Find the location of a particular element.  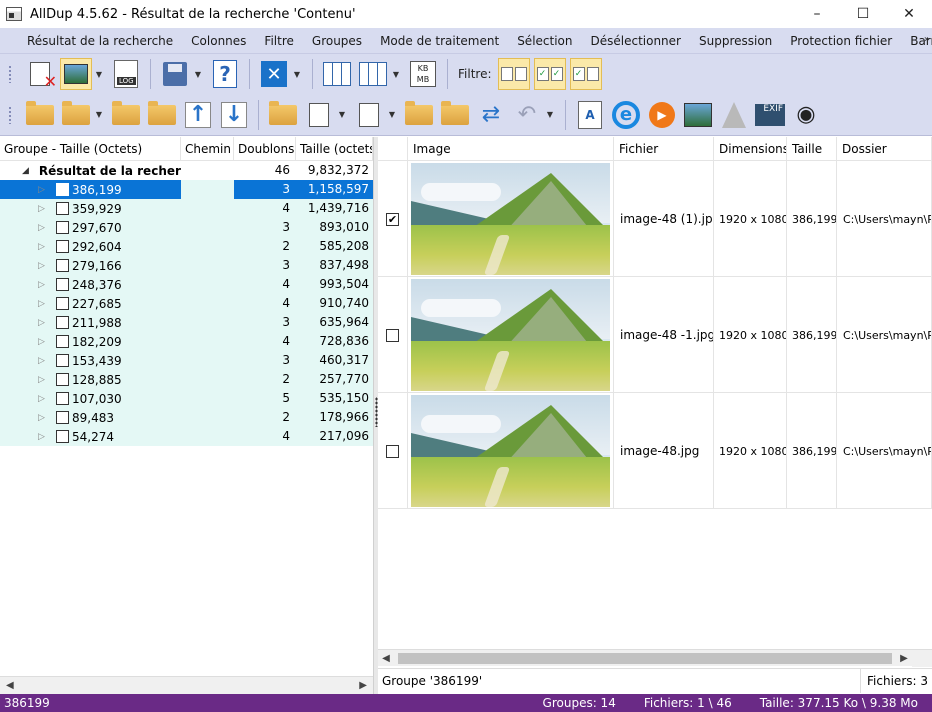

scroll-right-icon: ▶ is located at coordinates (363, 685).